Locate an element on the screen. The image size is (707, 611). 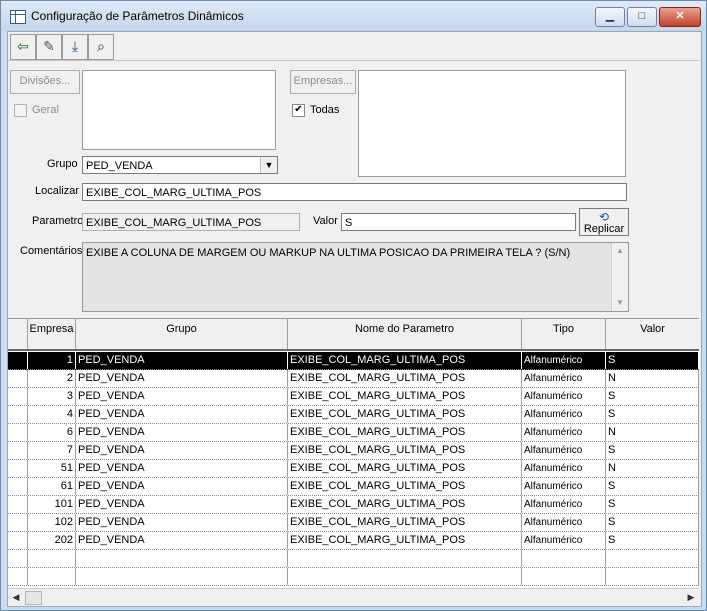
cell-empresa: 2 is located at coordinates (52, 378).